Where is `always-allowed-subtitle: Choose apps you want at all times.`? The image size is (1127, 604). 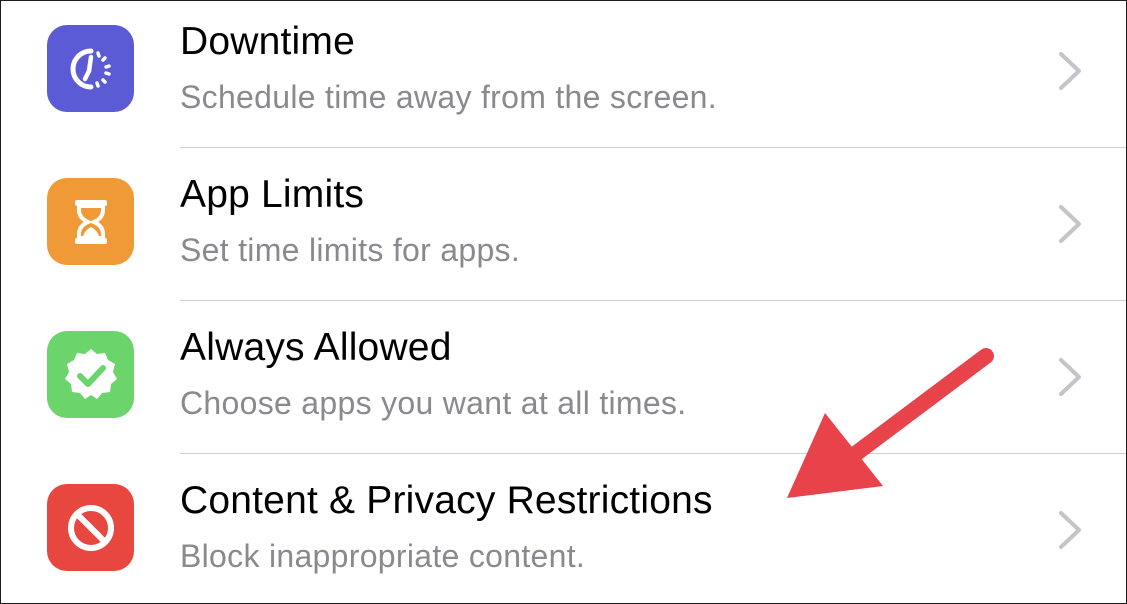 always-allowed-subtitle: Choose apps you want at all times. is located at coordinates (433, 403).